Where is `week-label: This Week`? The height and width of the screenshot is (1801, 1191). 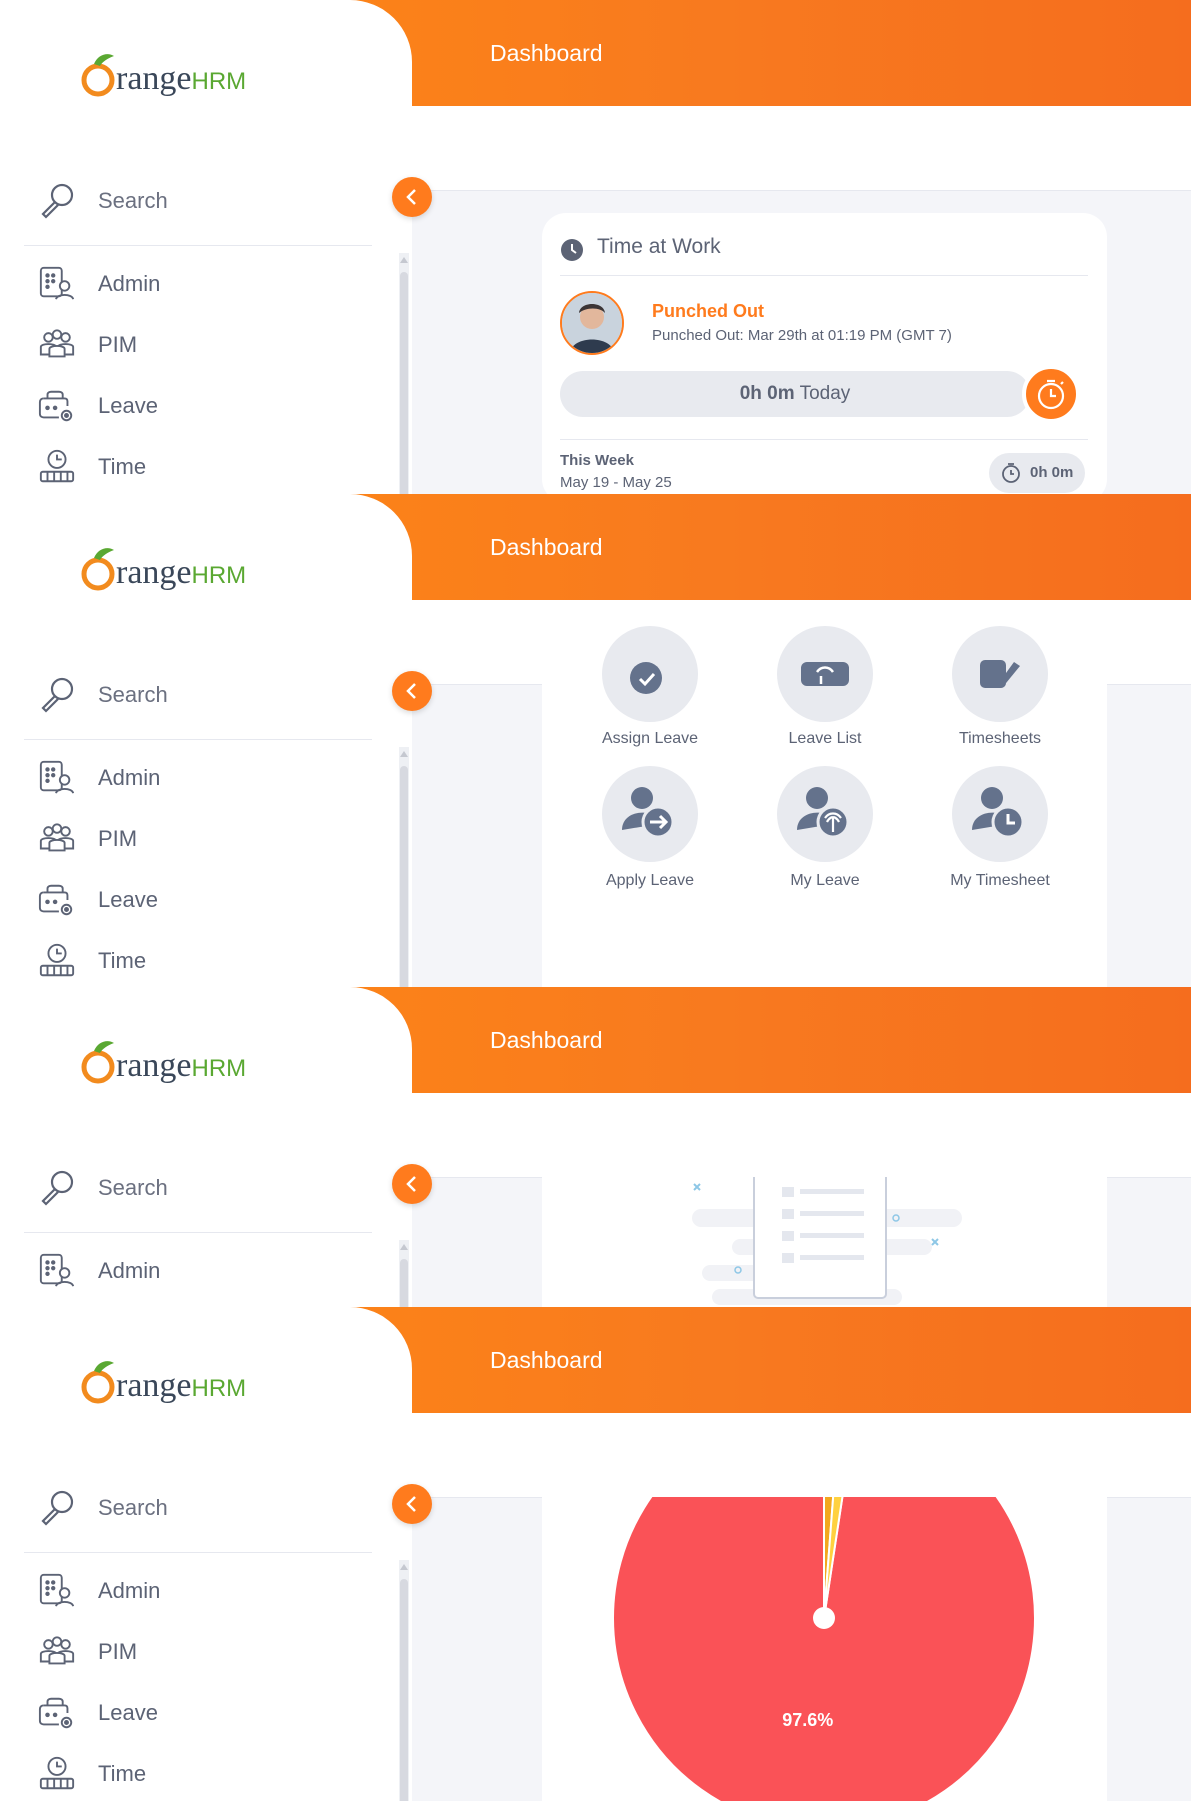 week-label: This Week is located at coordinates (597, 460).